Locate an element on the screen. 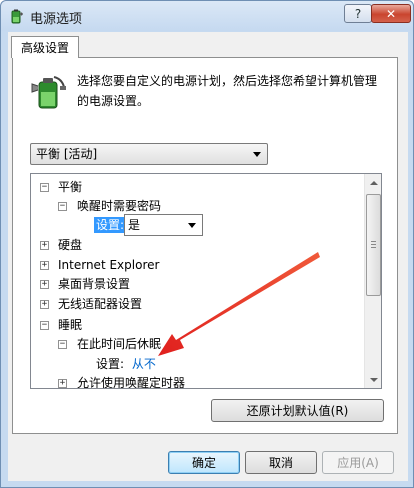  scroll-up-button is located at coordinates (373, 182).